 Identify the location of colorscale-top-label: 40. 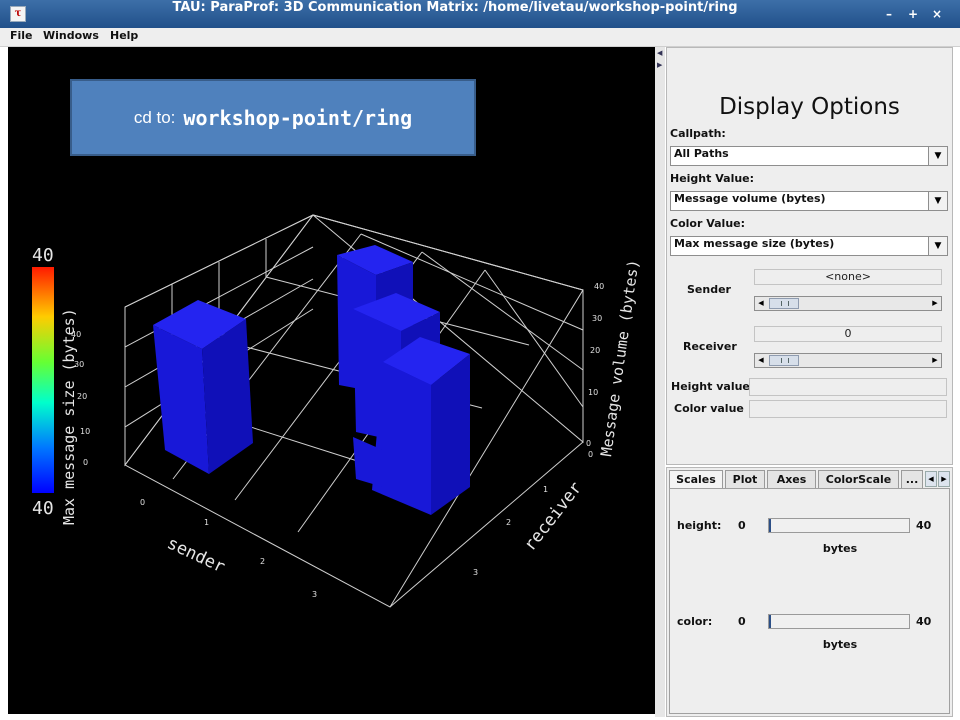
(43, 255).